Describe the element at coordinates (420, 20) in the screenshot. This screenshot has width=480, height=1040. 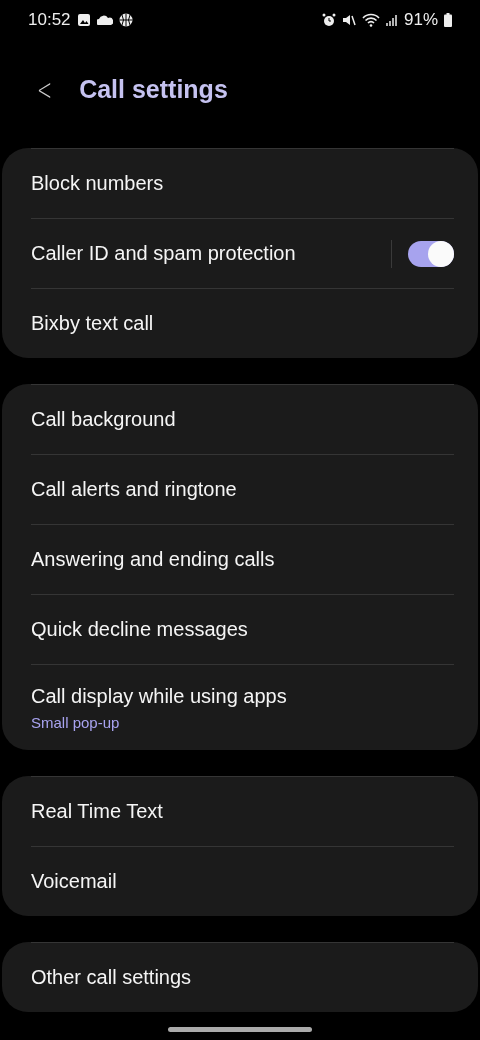
I see `battery-percent: 91%` at that location.